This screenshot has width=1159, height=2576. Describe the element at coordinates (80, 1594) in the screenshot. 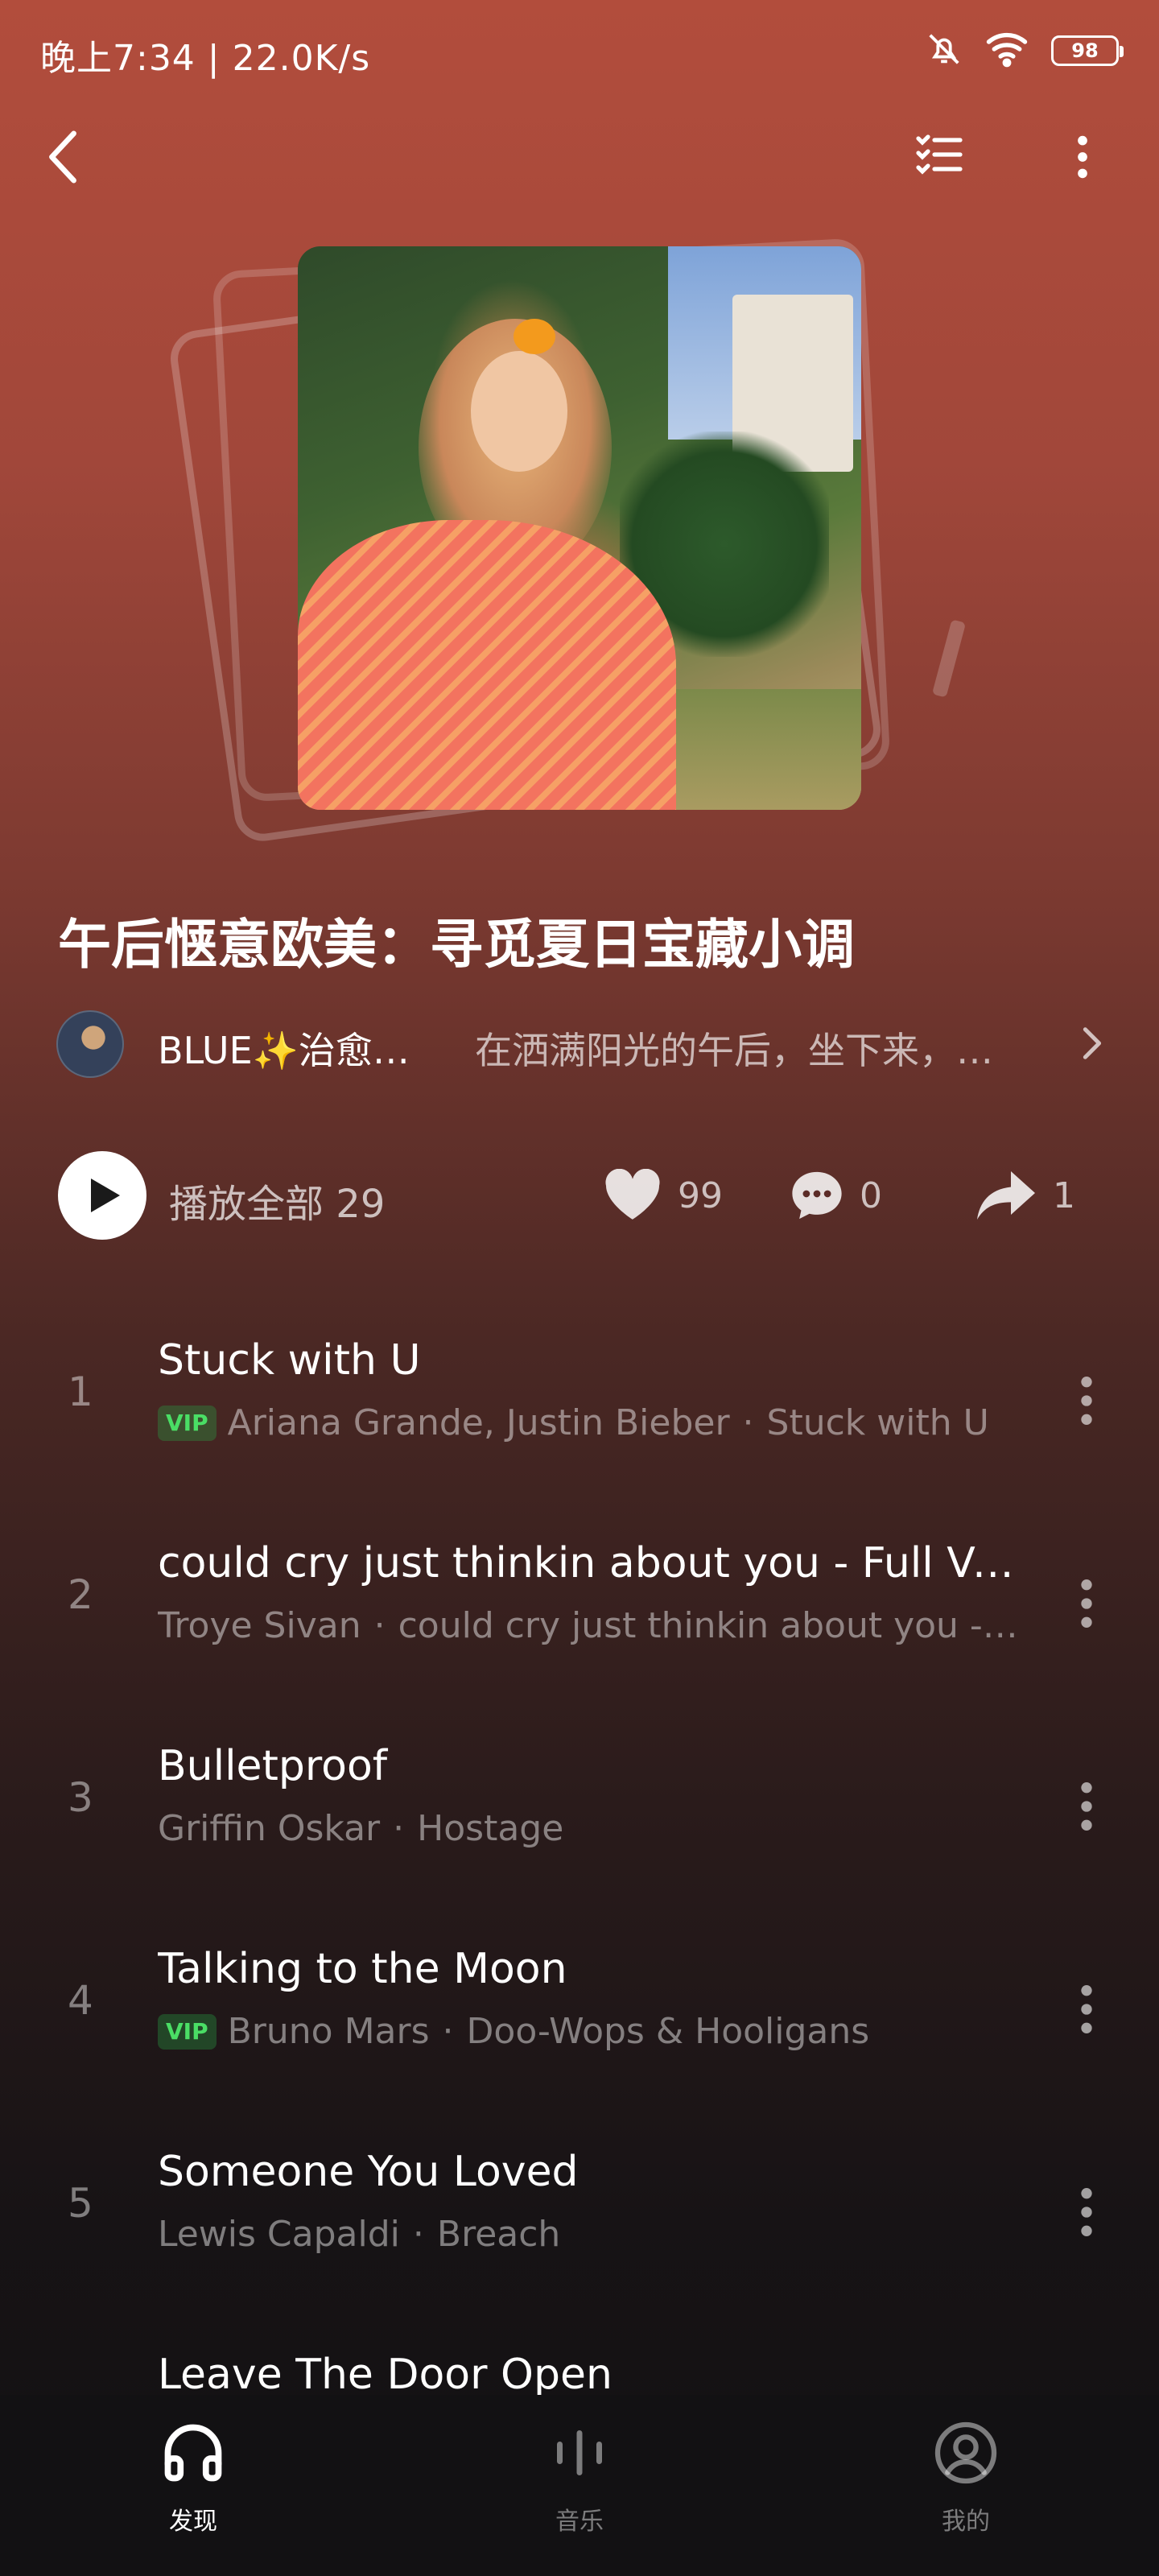

I see `song-index: 2` at that location.